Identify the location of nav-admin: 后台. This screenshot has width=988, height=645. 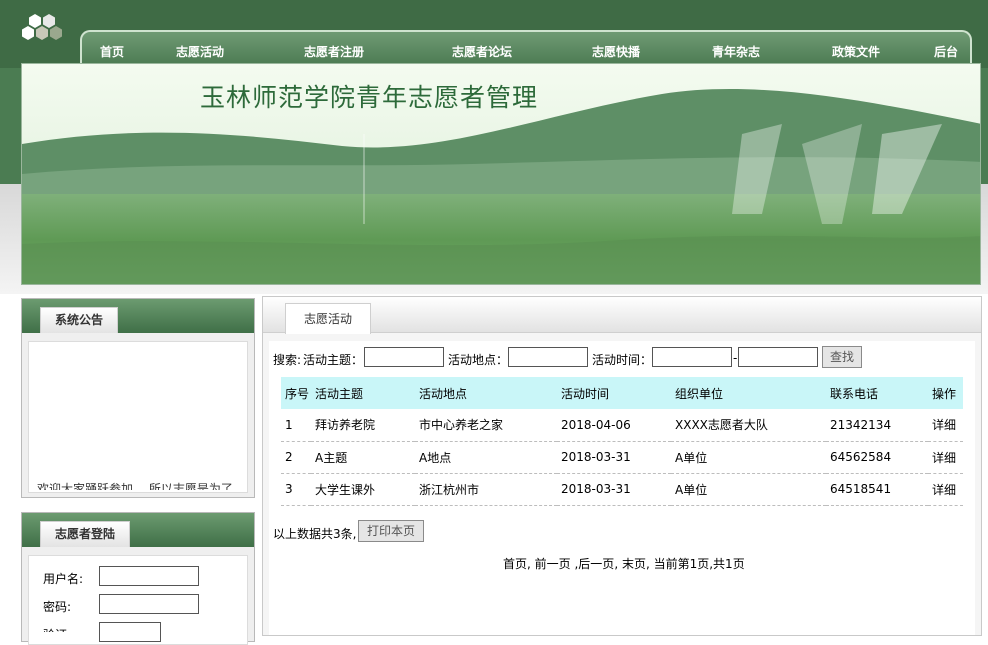
(946, 51).